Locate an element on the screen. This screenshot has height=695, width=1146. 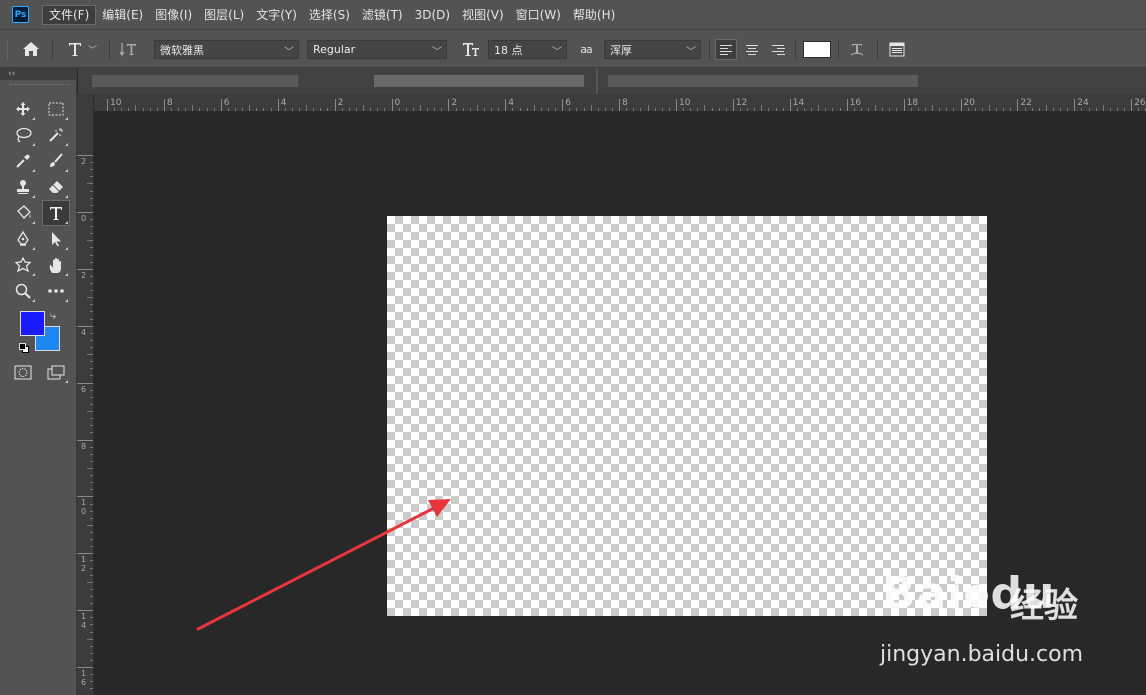
warp-text-button is located at coordinates (857, 49).